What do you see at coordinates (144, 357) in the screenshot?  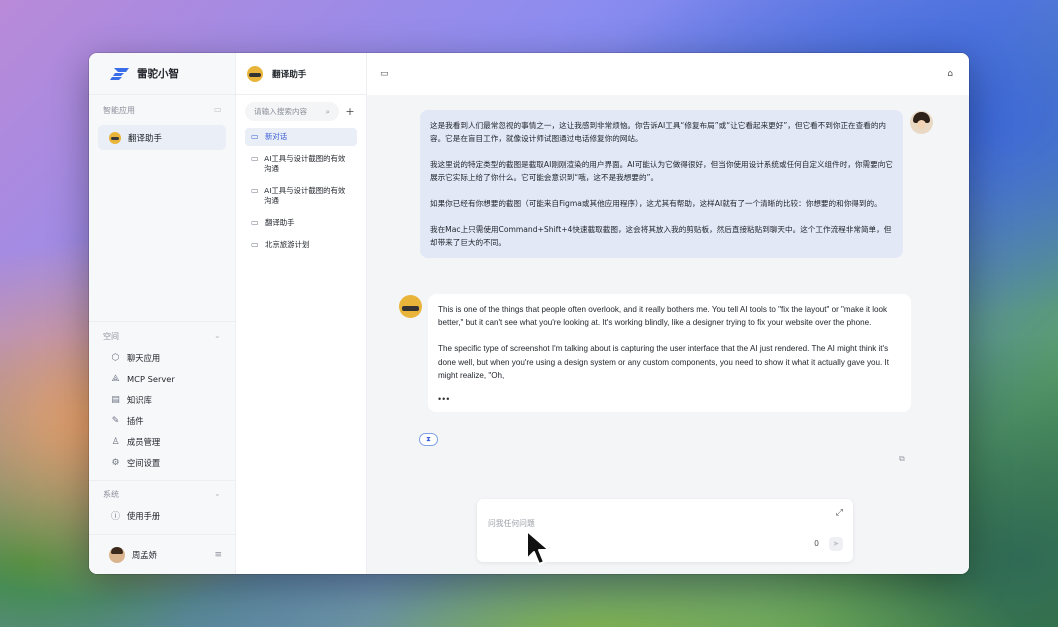 I see `sidebar-item-label: 聊天应用` at bounding box center [144, 357].